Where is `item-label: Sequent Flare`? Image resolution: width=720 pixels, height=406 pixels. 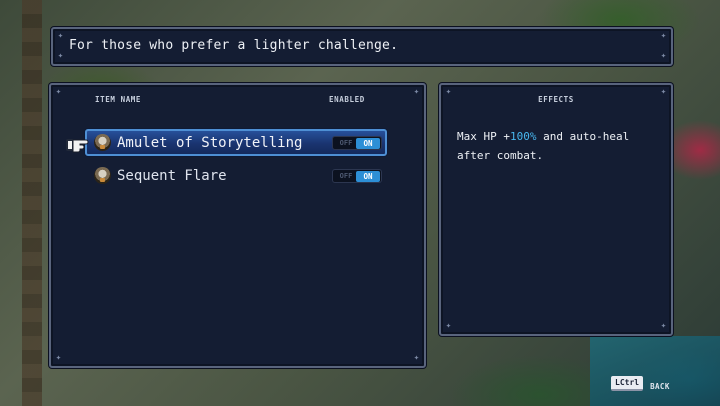 item-label: Sequent Flare is located at coordinates (172, 176).